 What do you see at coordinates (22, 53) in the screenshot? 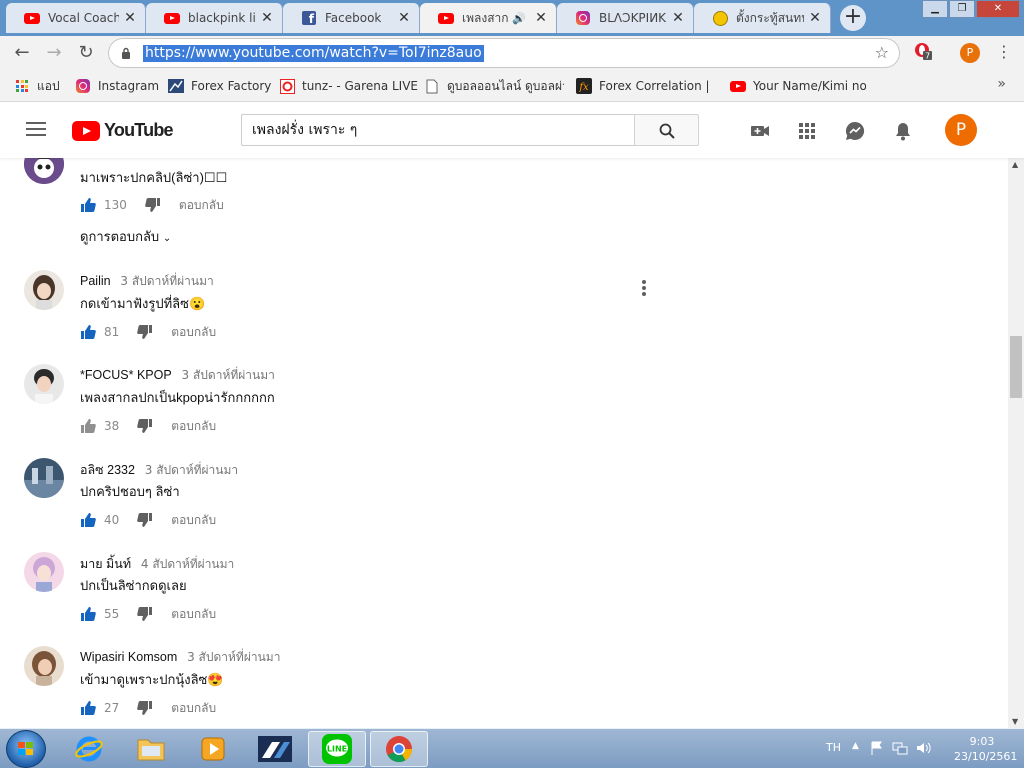
I see `back-button: ←` at bounding box center [22, 53].